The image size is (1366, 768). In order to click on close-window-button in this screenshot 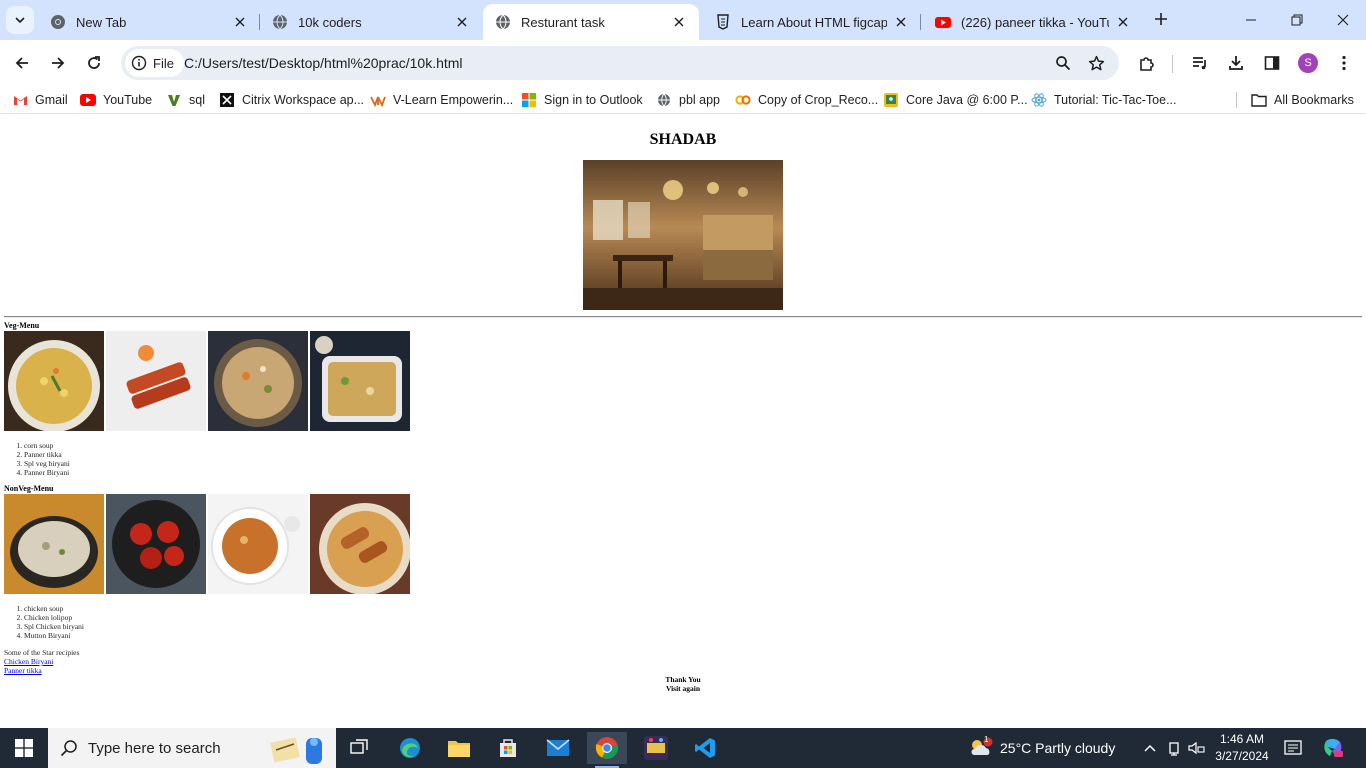, I will do `click(1343, 20)`.